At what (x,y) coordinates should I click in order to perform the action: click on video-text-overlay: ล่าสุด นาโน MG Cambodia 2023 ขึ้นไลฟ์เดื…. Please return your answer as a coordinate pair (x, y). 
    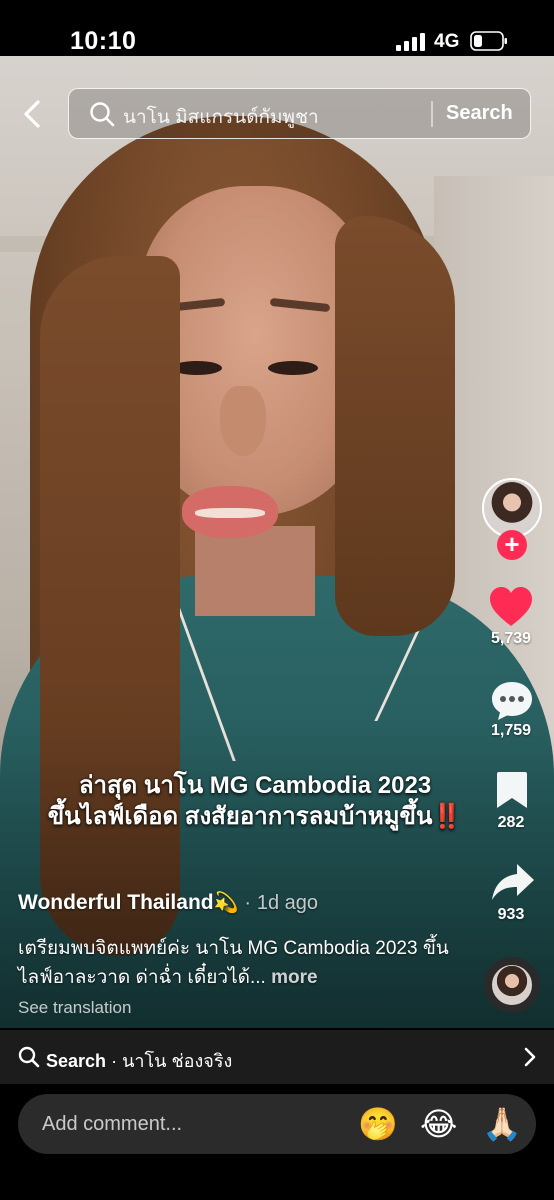
    Looking at the image, I should click on (255, 801).